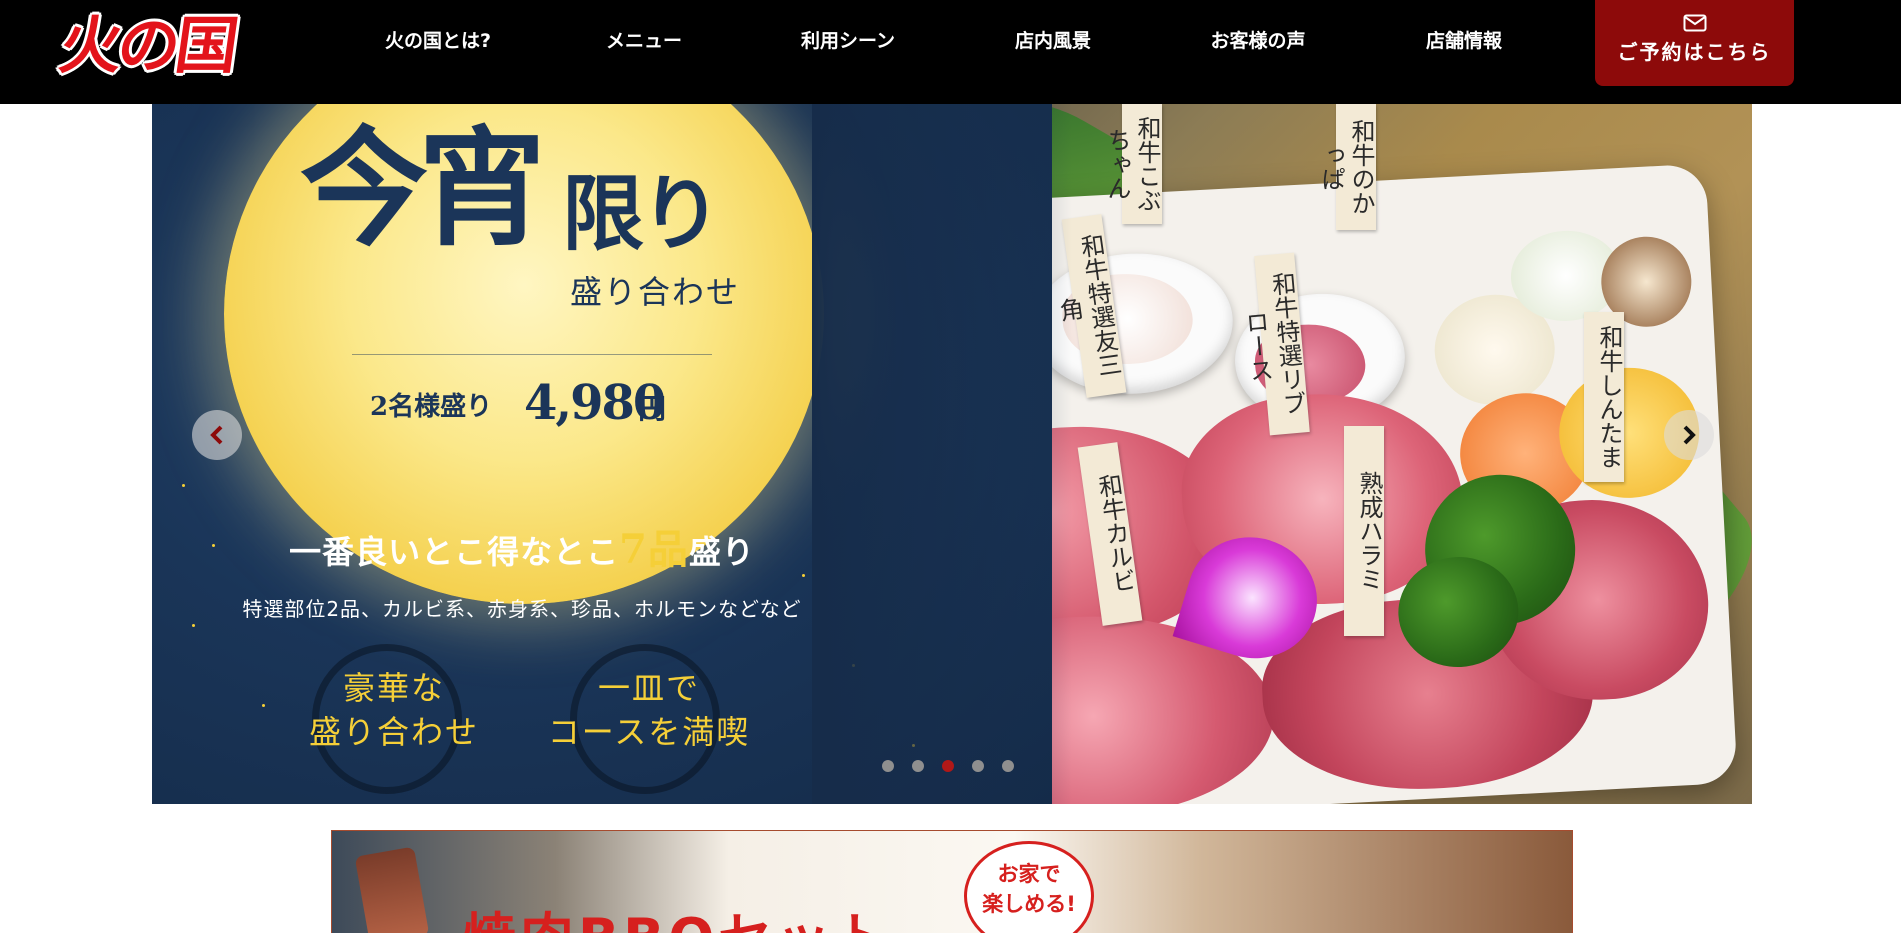 This screenshot has width=1901, height=933. I want to click on tagline-text: 盛り, so click(721, 552).